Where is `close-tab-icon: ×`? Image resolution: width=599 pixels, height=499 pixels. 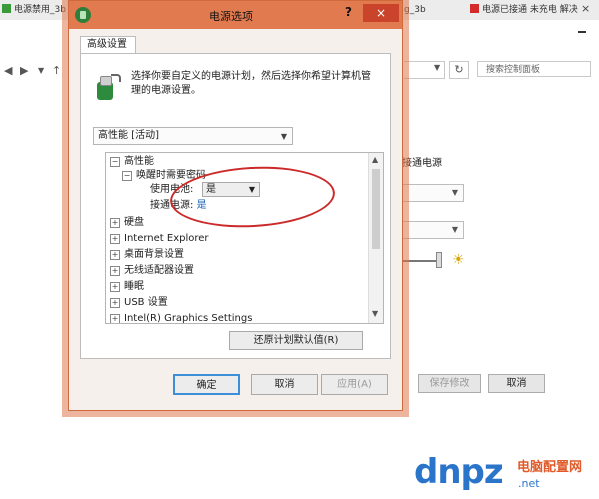
close-tab-icon: × is located at coordinates (585, 8).